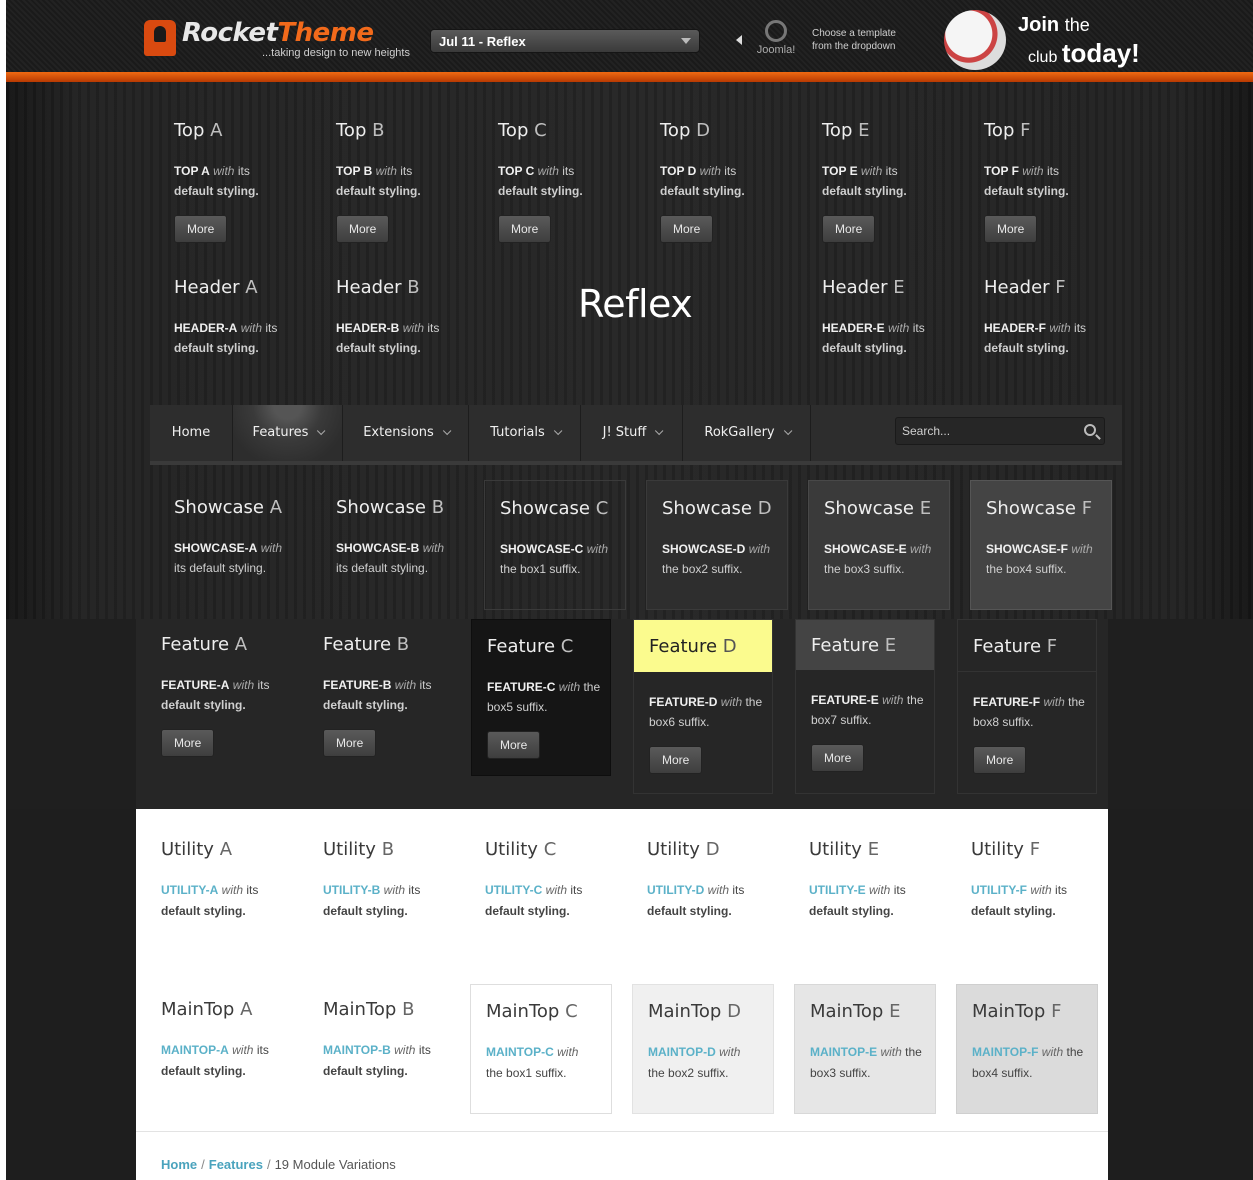 Image resolution: width=1253 pixels, height=1180 pixels. I want to click on feature-f-header: Feature F, so click(1027, 646).